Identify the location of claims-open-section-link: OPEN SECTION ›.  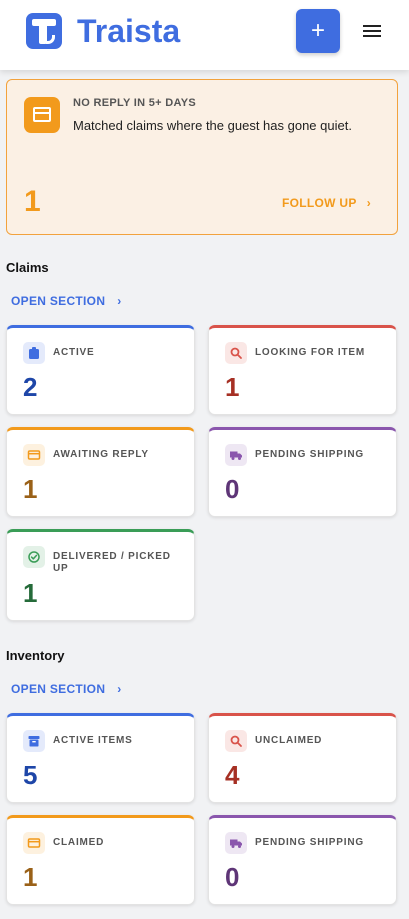
(66, 301).